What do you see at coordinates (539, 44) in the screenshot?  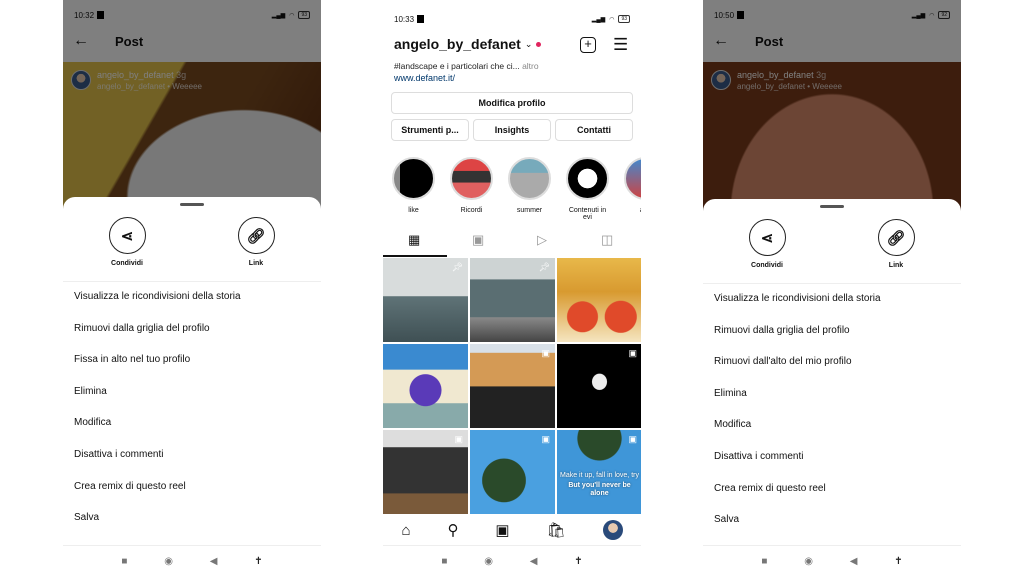 I see `notification-dot` at bounding box center [539, 44].